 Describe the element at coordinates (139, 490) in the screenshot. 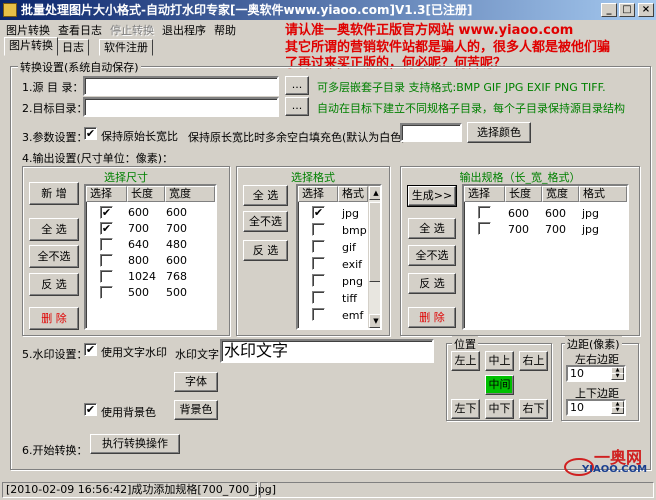

I see `status-message: [2010-02-09 16:56:42]成功添加规格[700_700_jpg]` at that location.